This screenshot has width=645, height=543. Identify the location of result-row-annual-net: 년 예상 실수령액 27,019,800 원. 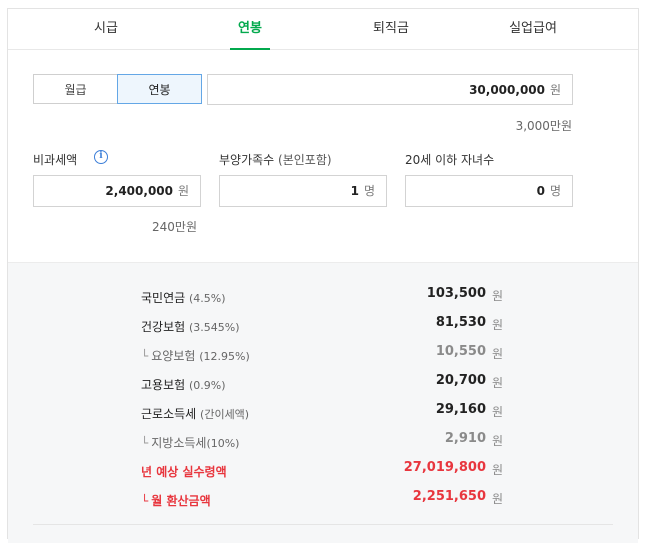
(322, 469).